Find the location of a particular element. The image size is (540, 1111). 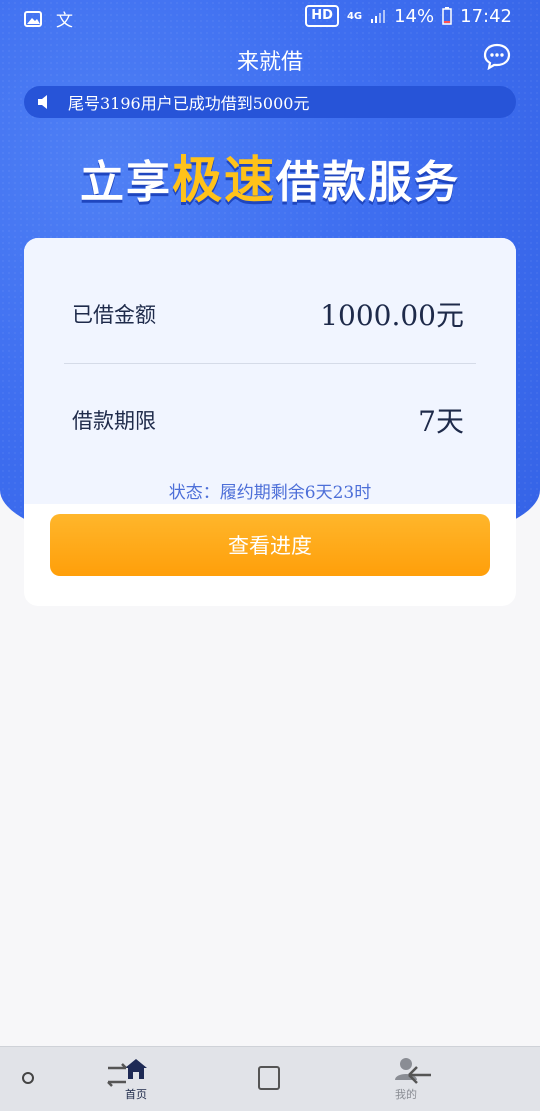

ticker-text: 尾号3196用户已成功借到5000元 is located at coordinates (189, 103).